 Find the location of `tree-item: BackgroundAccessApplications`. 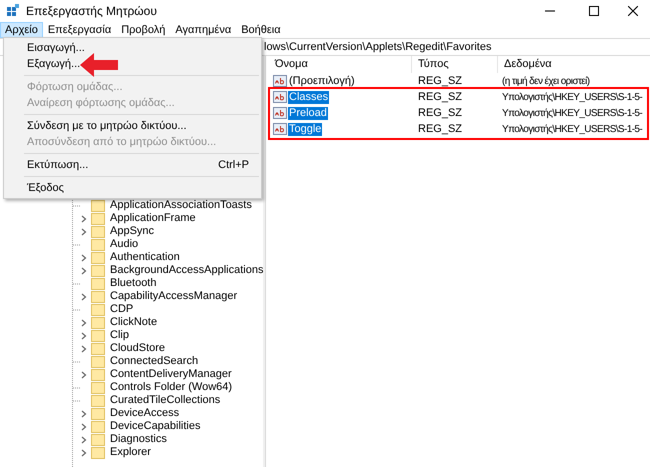

tree-item: BackgroundAccessApplications is located at coordinates (187, 270).